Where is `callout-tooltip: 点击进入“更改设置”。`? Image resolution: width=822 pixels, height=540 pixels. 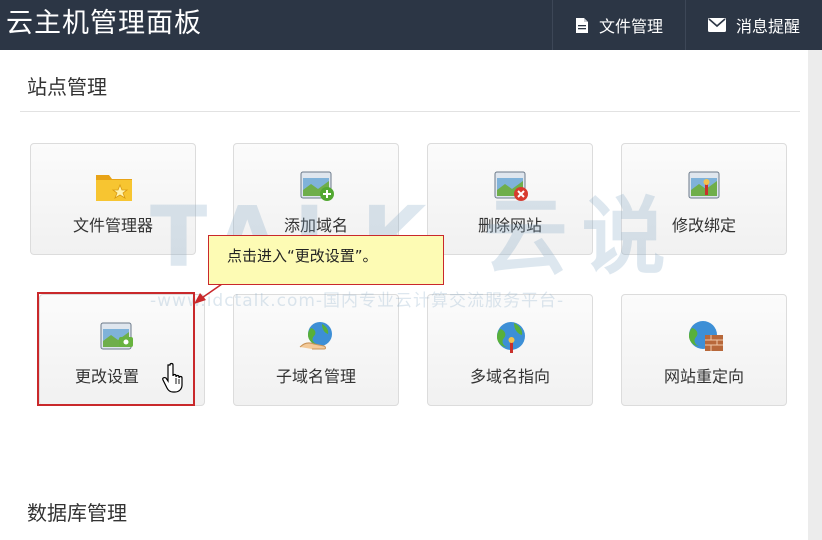
callout-tooltip: 点击进入“更改设置”。 is located at coordinates (326, 260).